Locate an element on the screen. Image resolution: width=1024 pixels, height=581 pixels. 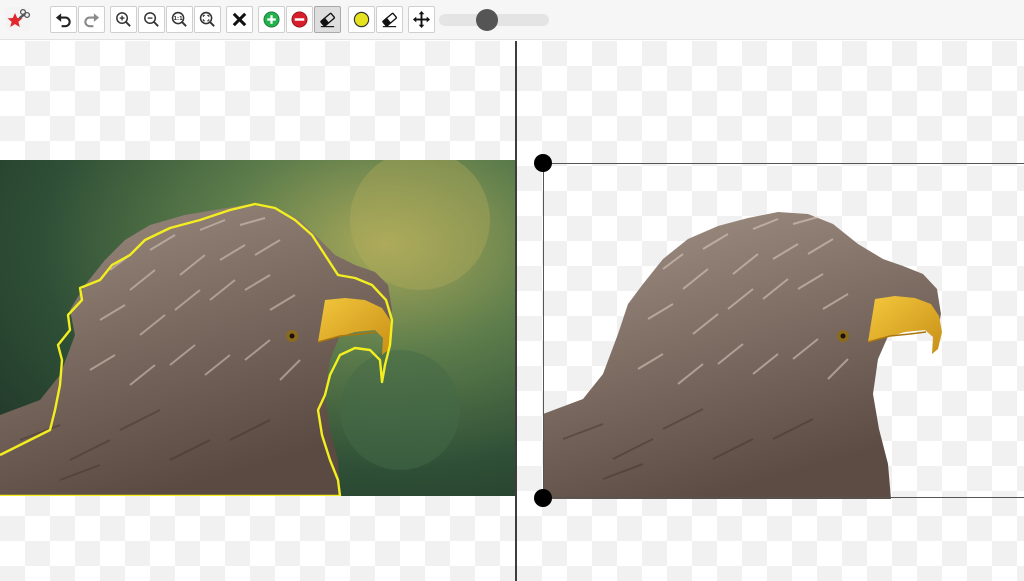
move-arrows-icon is located at coordinates (421, 19).